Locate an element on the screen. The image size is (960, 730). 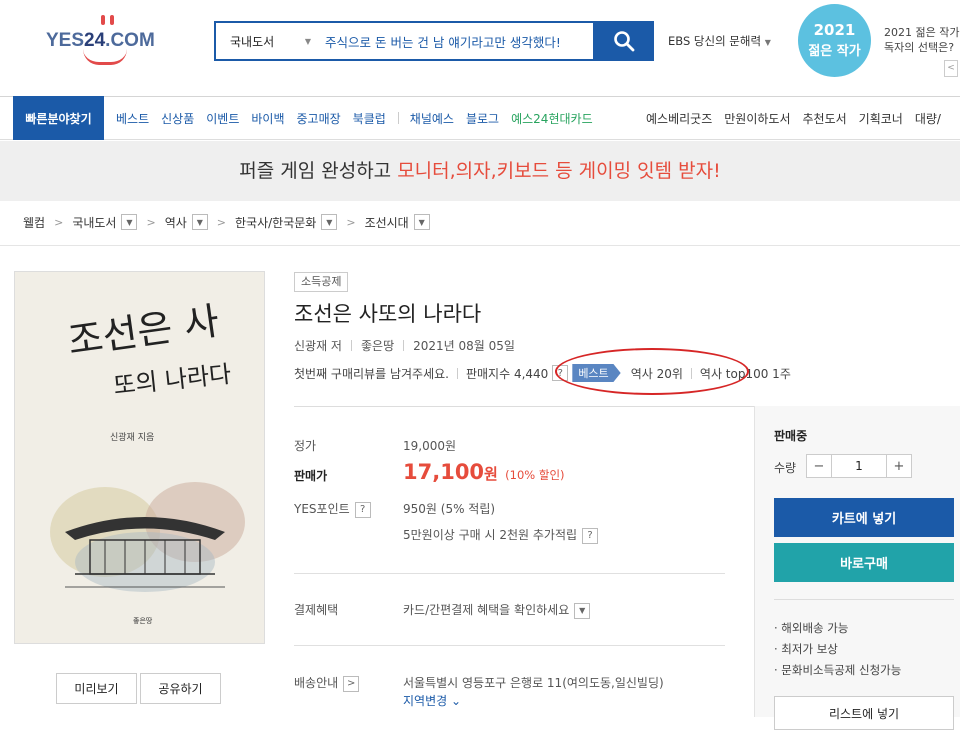
payment-row: 카드/간편결제 혜택을 확인하세요 ▼ is located at coordinates (497, 610).